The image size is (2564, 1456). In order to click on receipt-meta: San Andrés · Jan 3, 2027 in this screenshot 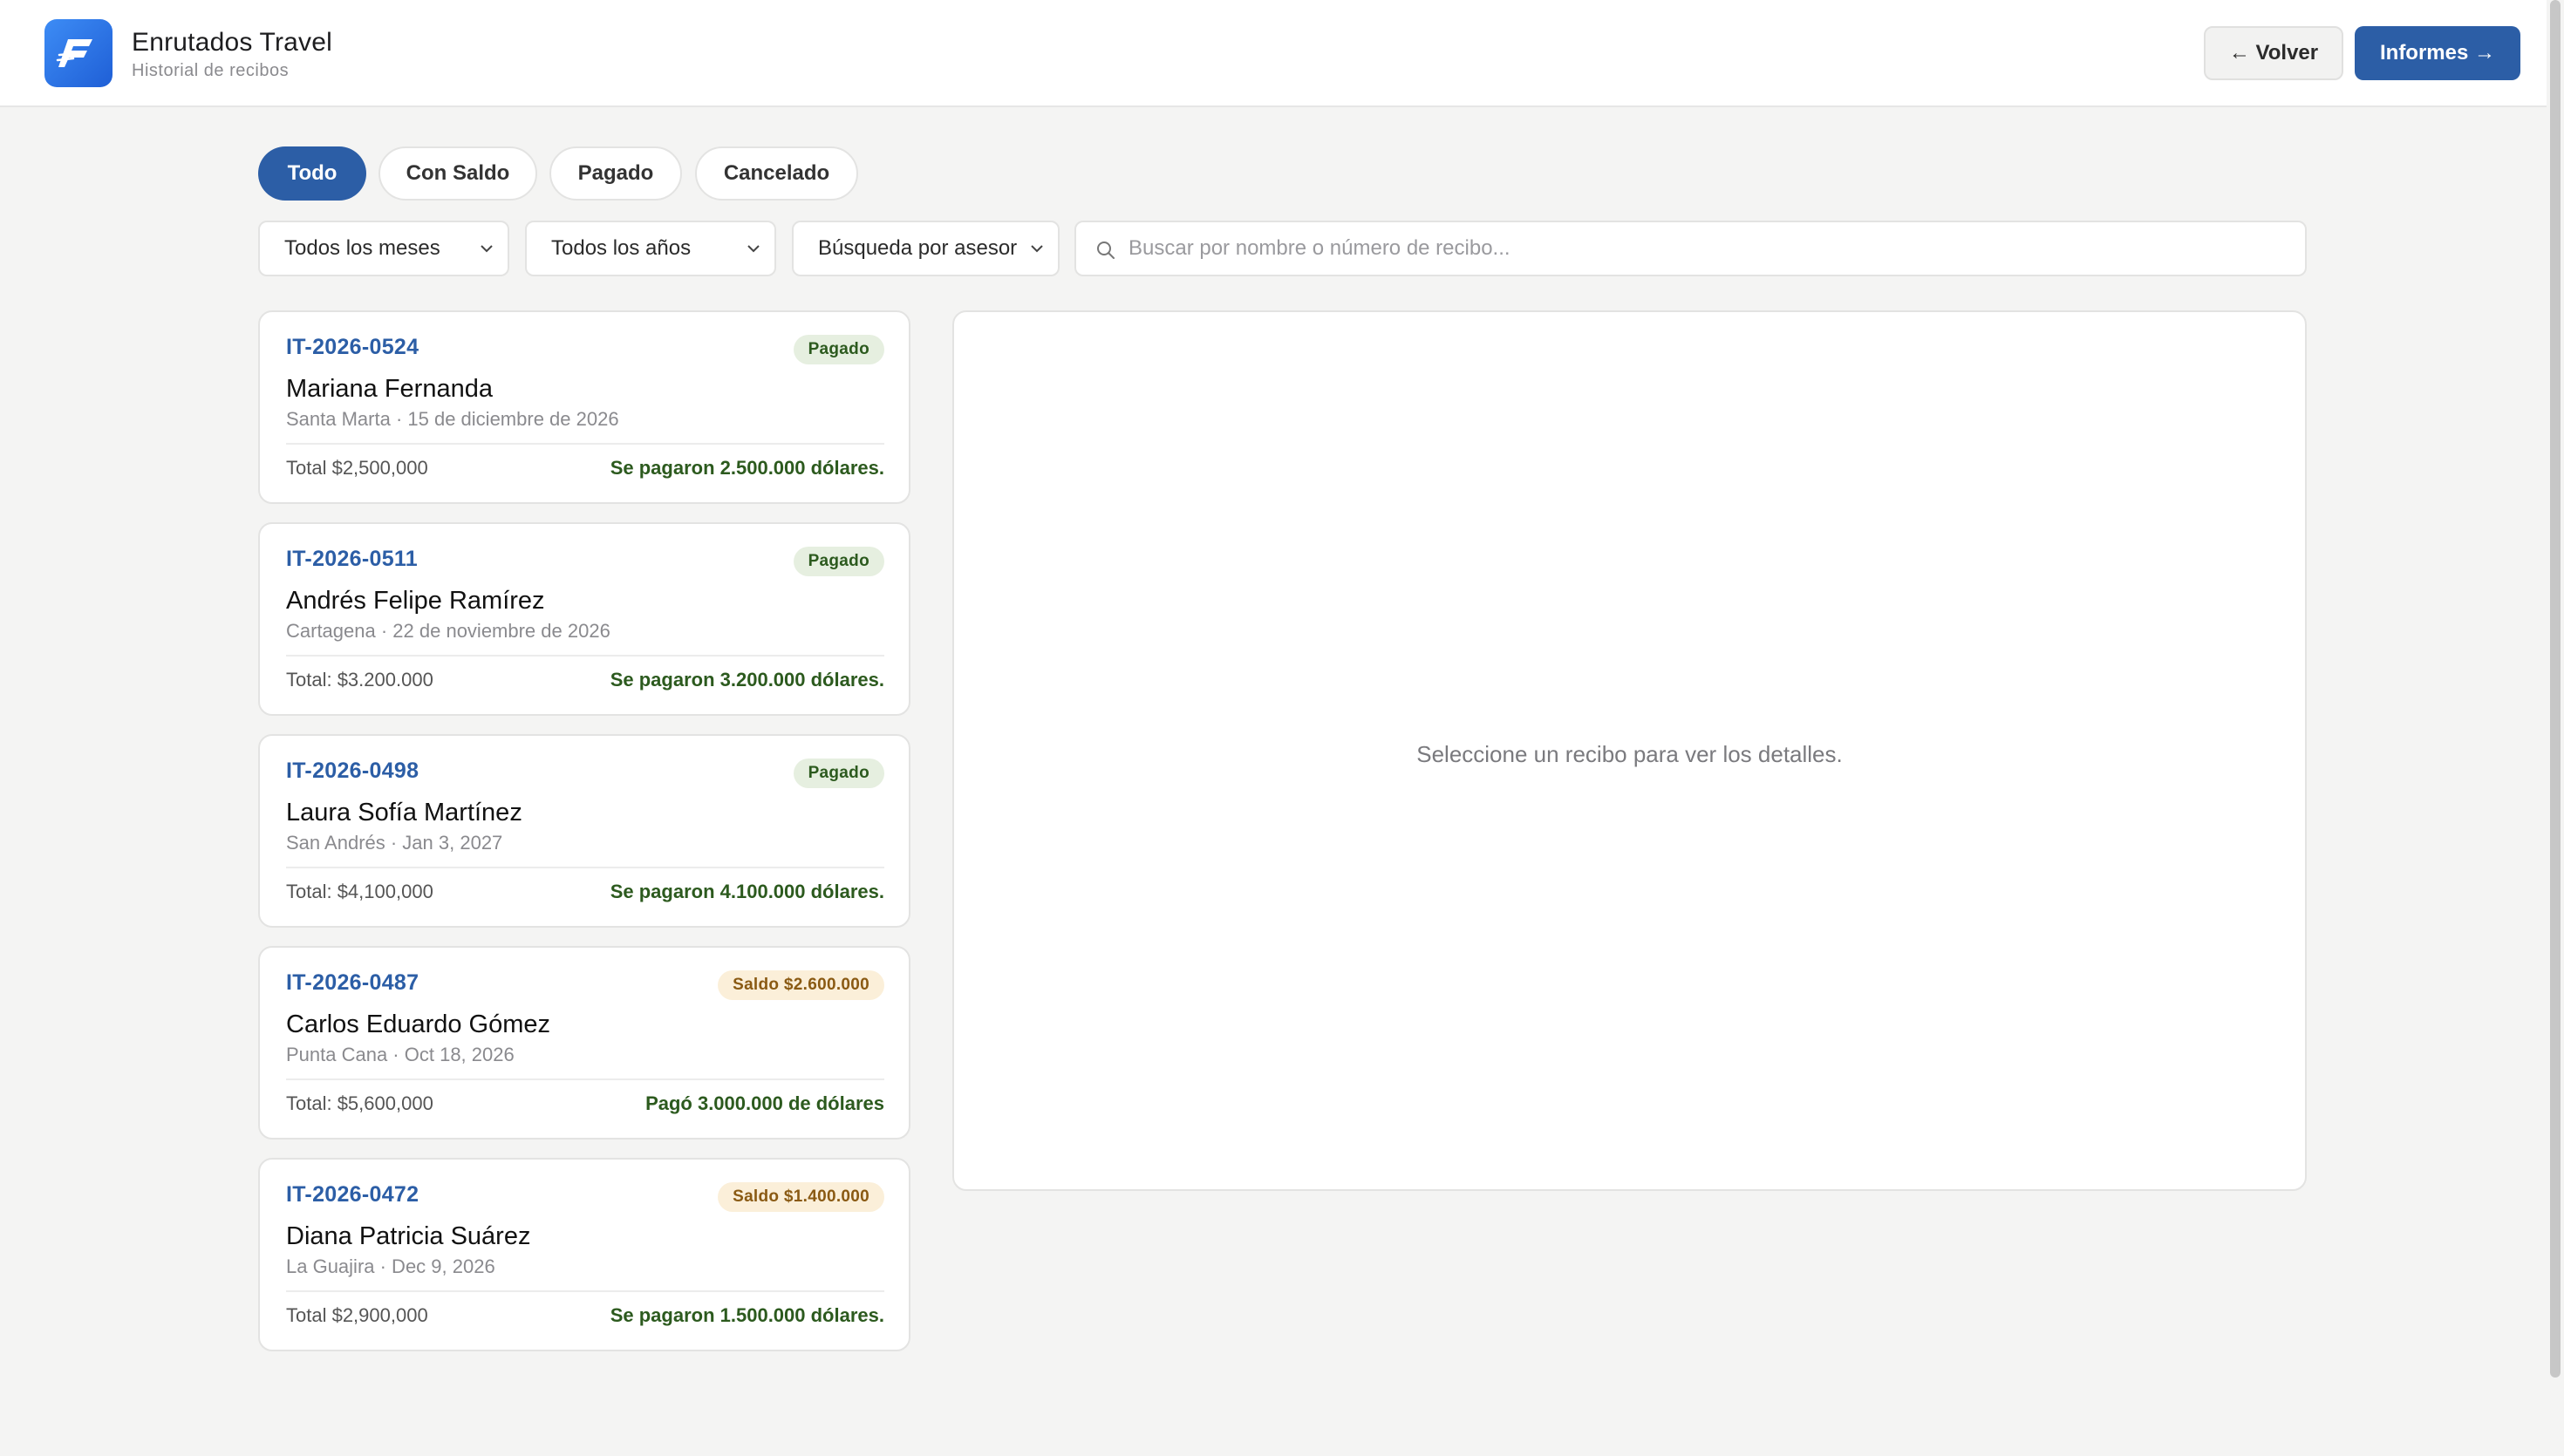, I will do `click(394, 843)`.